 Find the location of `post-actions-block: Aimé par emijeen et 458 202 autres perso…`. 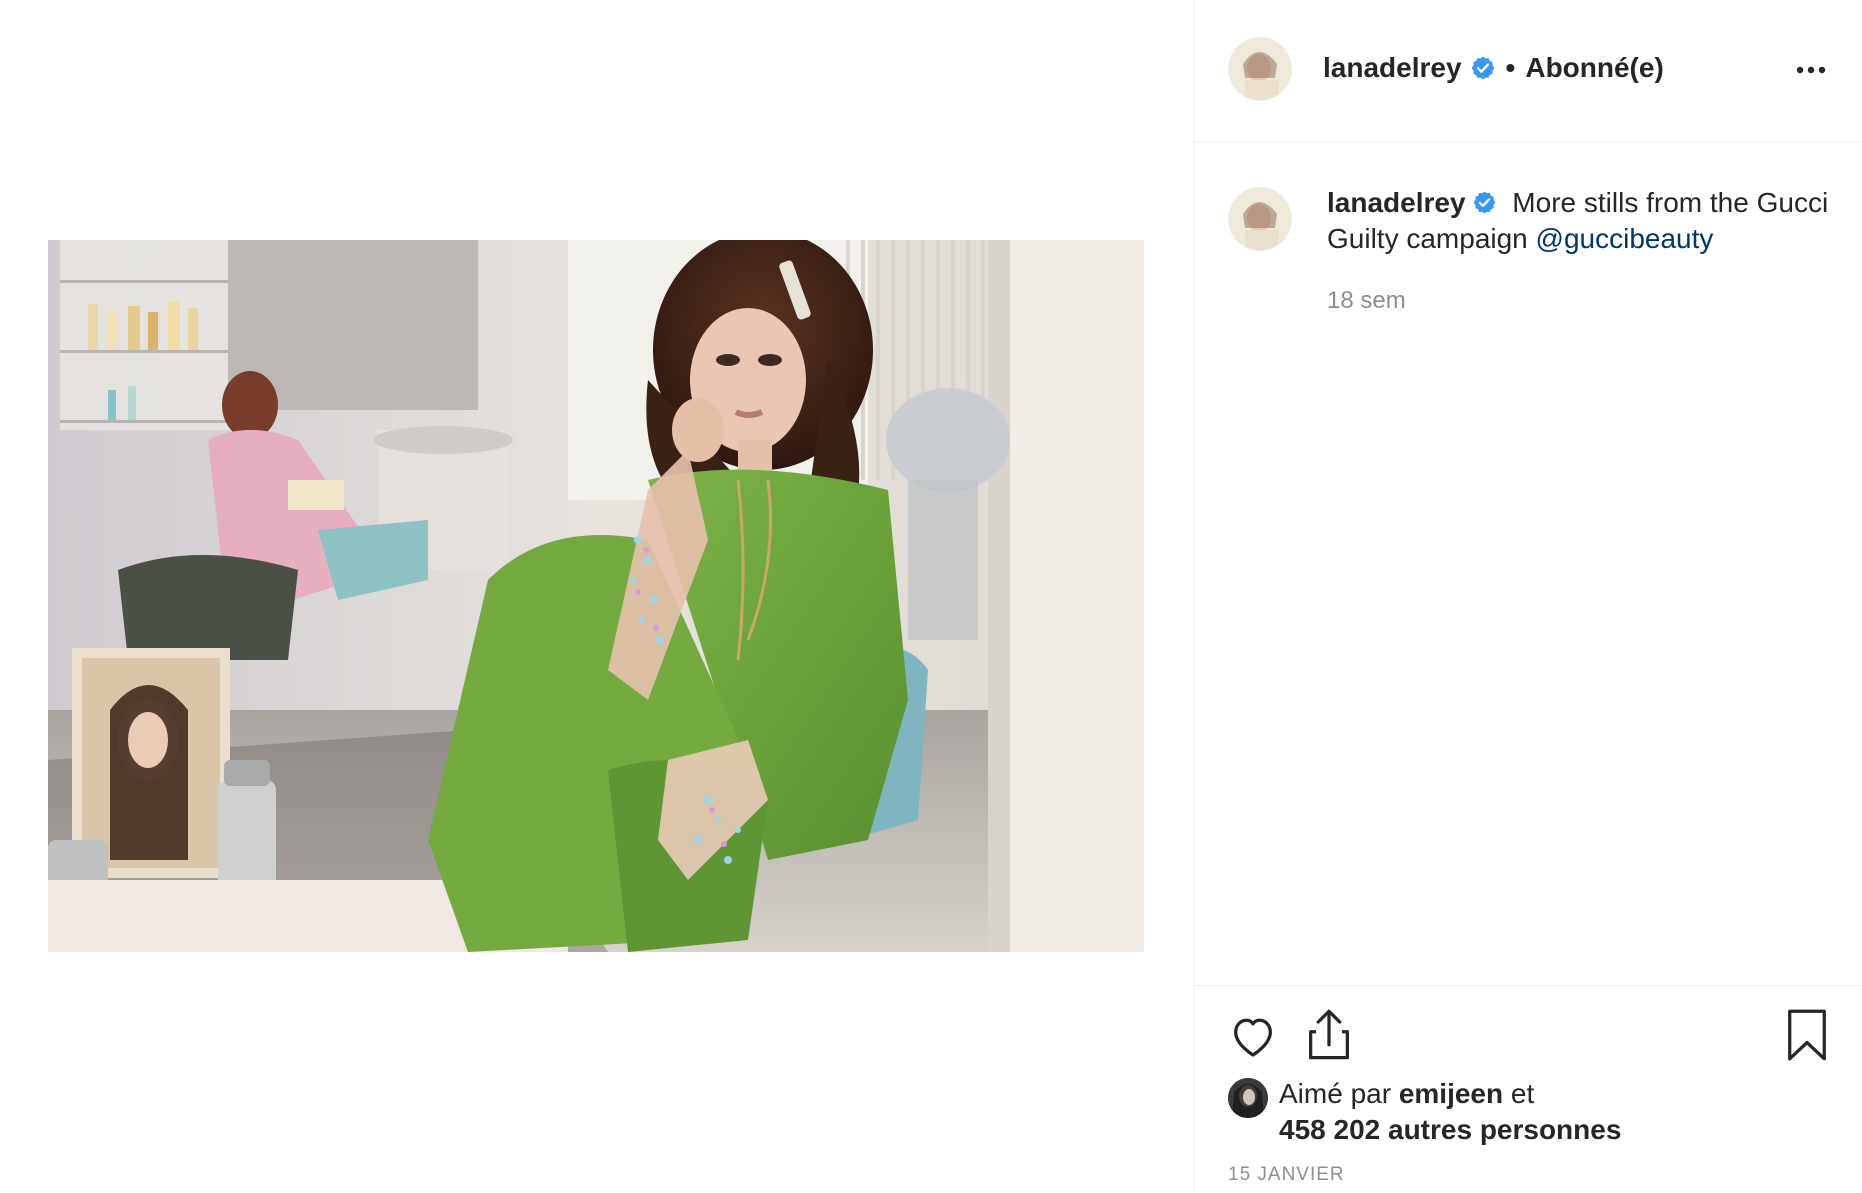

post-actions-block: Aimé par emijeen et 458 202 autres perso… is located at coordinates (1528, 1089).